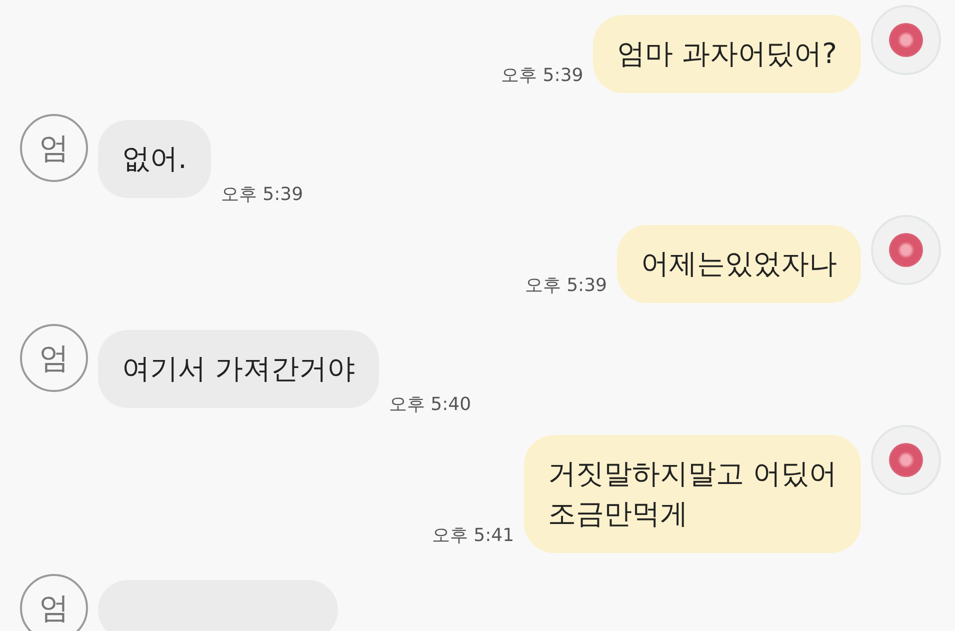 The width and height of the screenshot is (955, 631). I want to click on message-text: 거짓말하지말고 어딨어 조금만먹게, so click(692, 494).